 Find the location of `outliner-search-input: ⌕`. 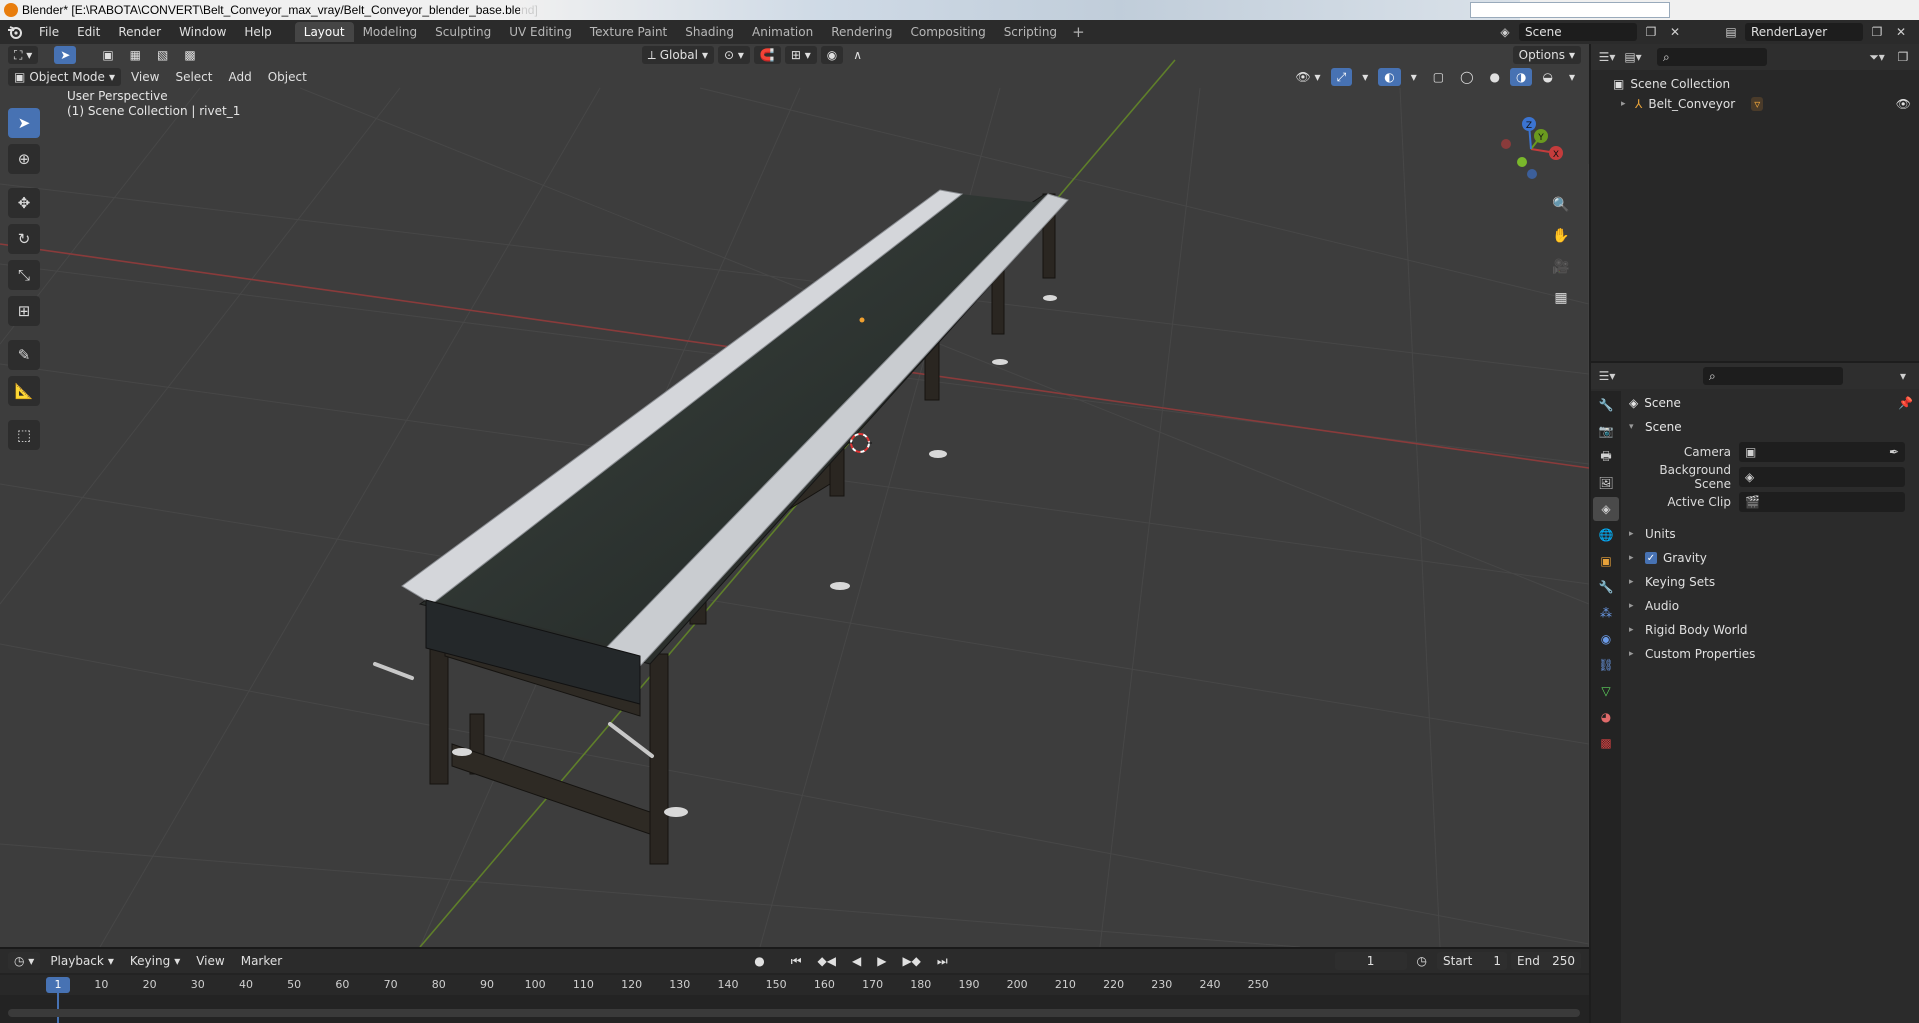

outliner-search-input: ⌕ is located at coordinates (1712, 57).